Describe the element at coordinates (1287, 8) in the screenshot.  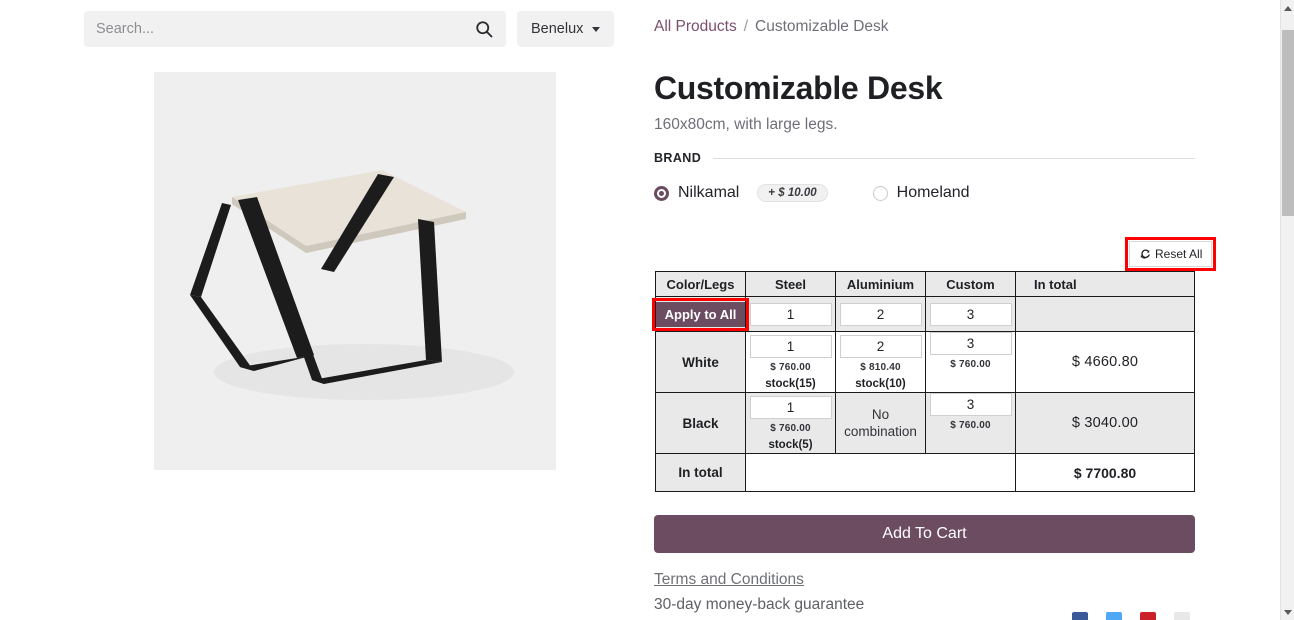
I see `scroll-up-arrow` at that location.